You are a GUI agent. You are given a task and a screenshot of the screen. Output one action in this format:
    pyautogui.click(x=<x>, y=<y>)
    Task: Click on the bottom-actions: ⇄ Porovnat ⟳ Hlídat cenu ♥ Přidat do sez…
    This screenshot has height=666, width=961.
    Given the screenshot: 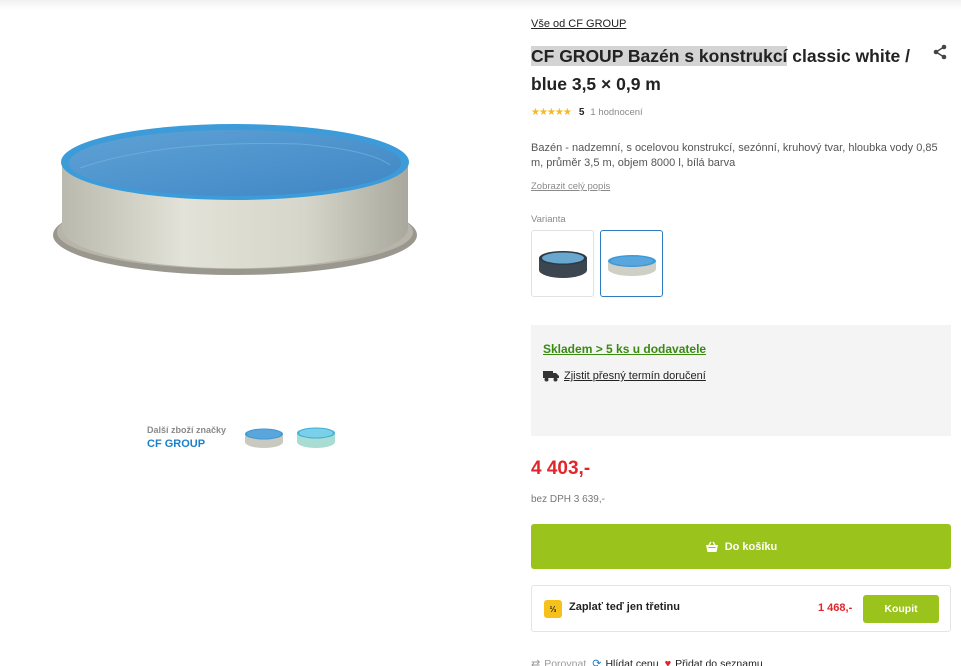 What is the action you would take?
    pyautogui.click(x=650, y=661)
    